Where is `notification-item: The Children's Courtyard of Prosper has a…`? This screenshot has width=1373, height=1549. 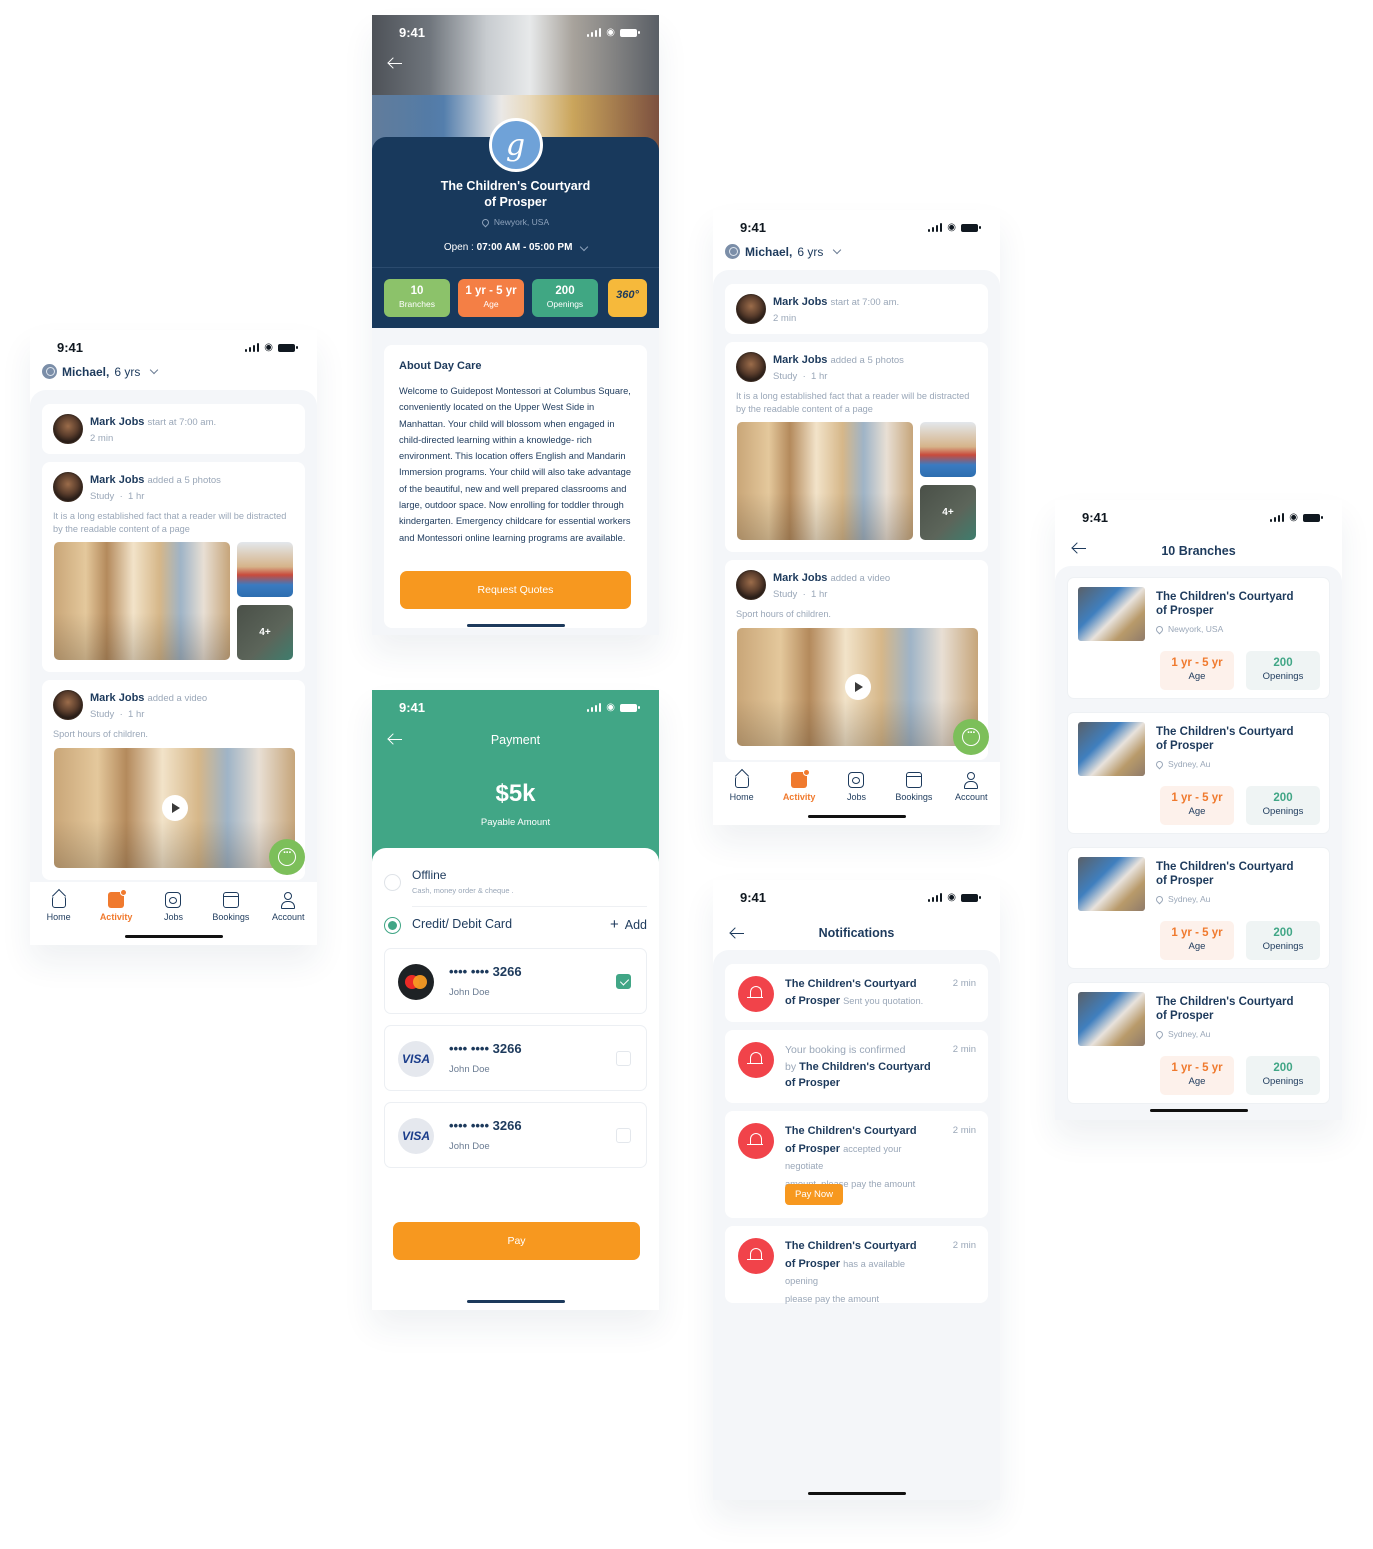 notification-item: The Children's Courtyard of Prosper has a… is located at coordinates (856, 1265).